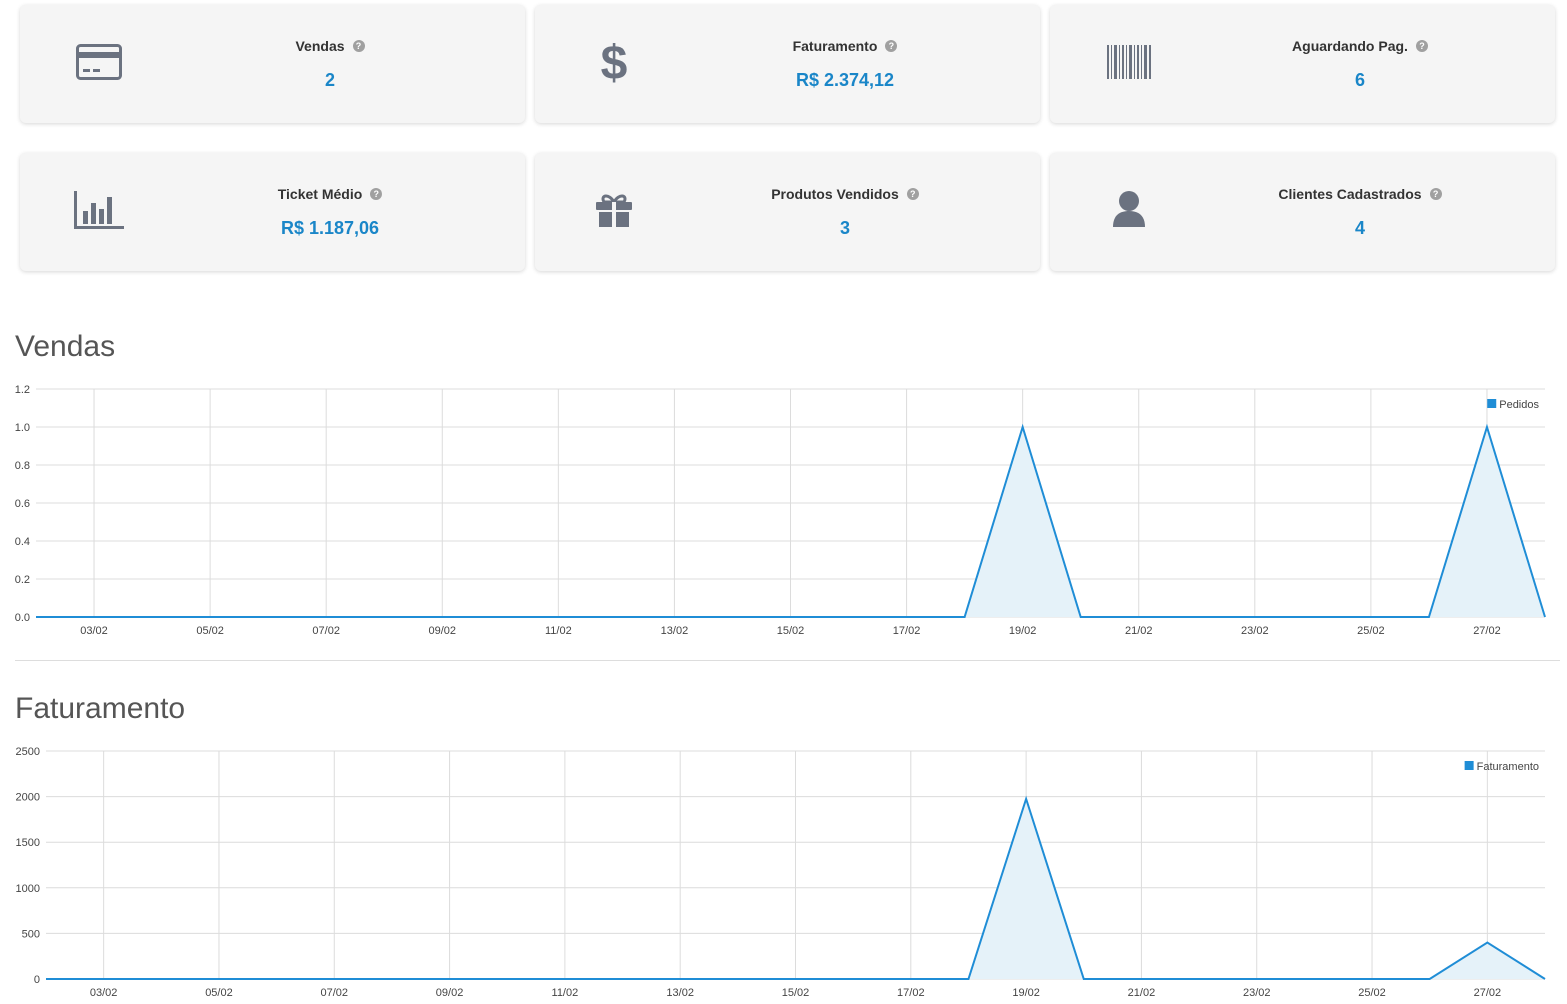  I want to click on chart-legend: Faturamento, so click(1501, 767).